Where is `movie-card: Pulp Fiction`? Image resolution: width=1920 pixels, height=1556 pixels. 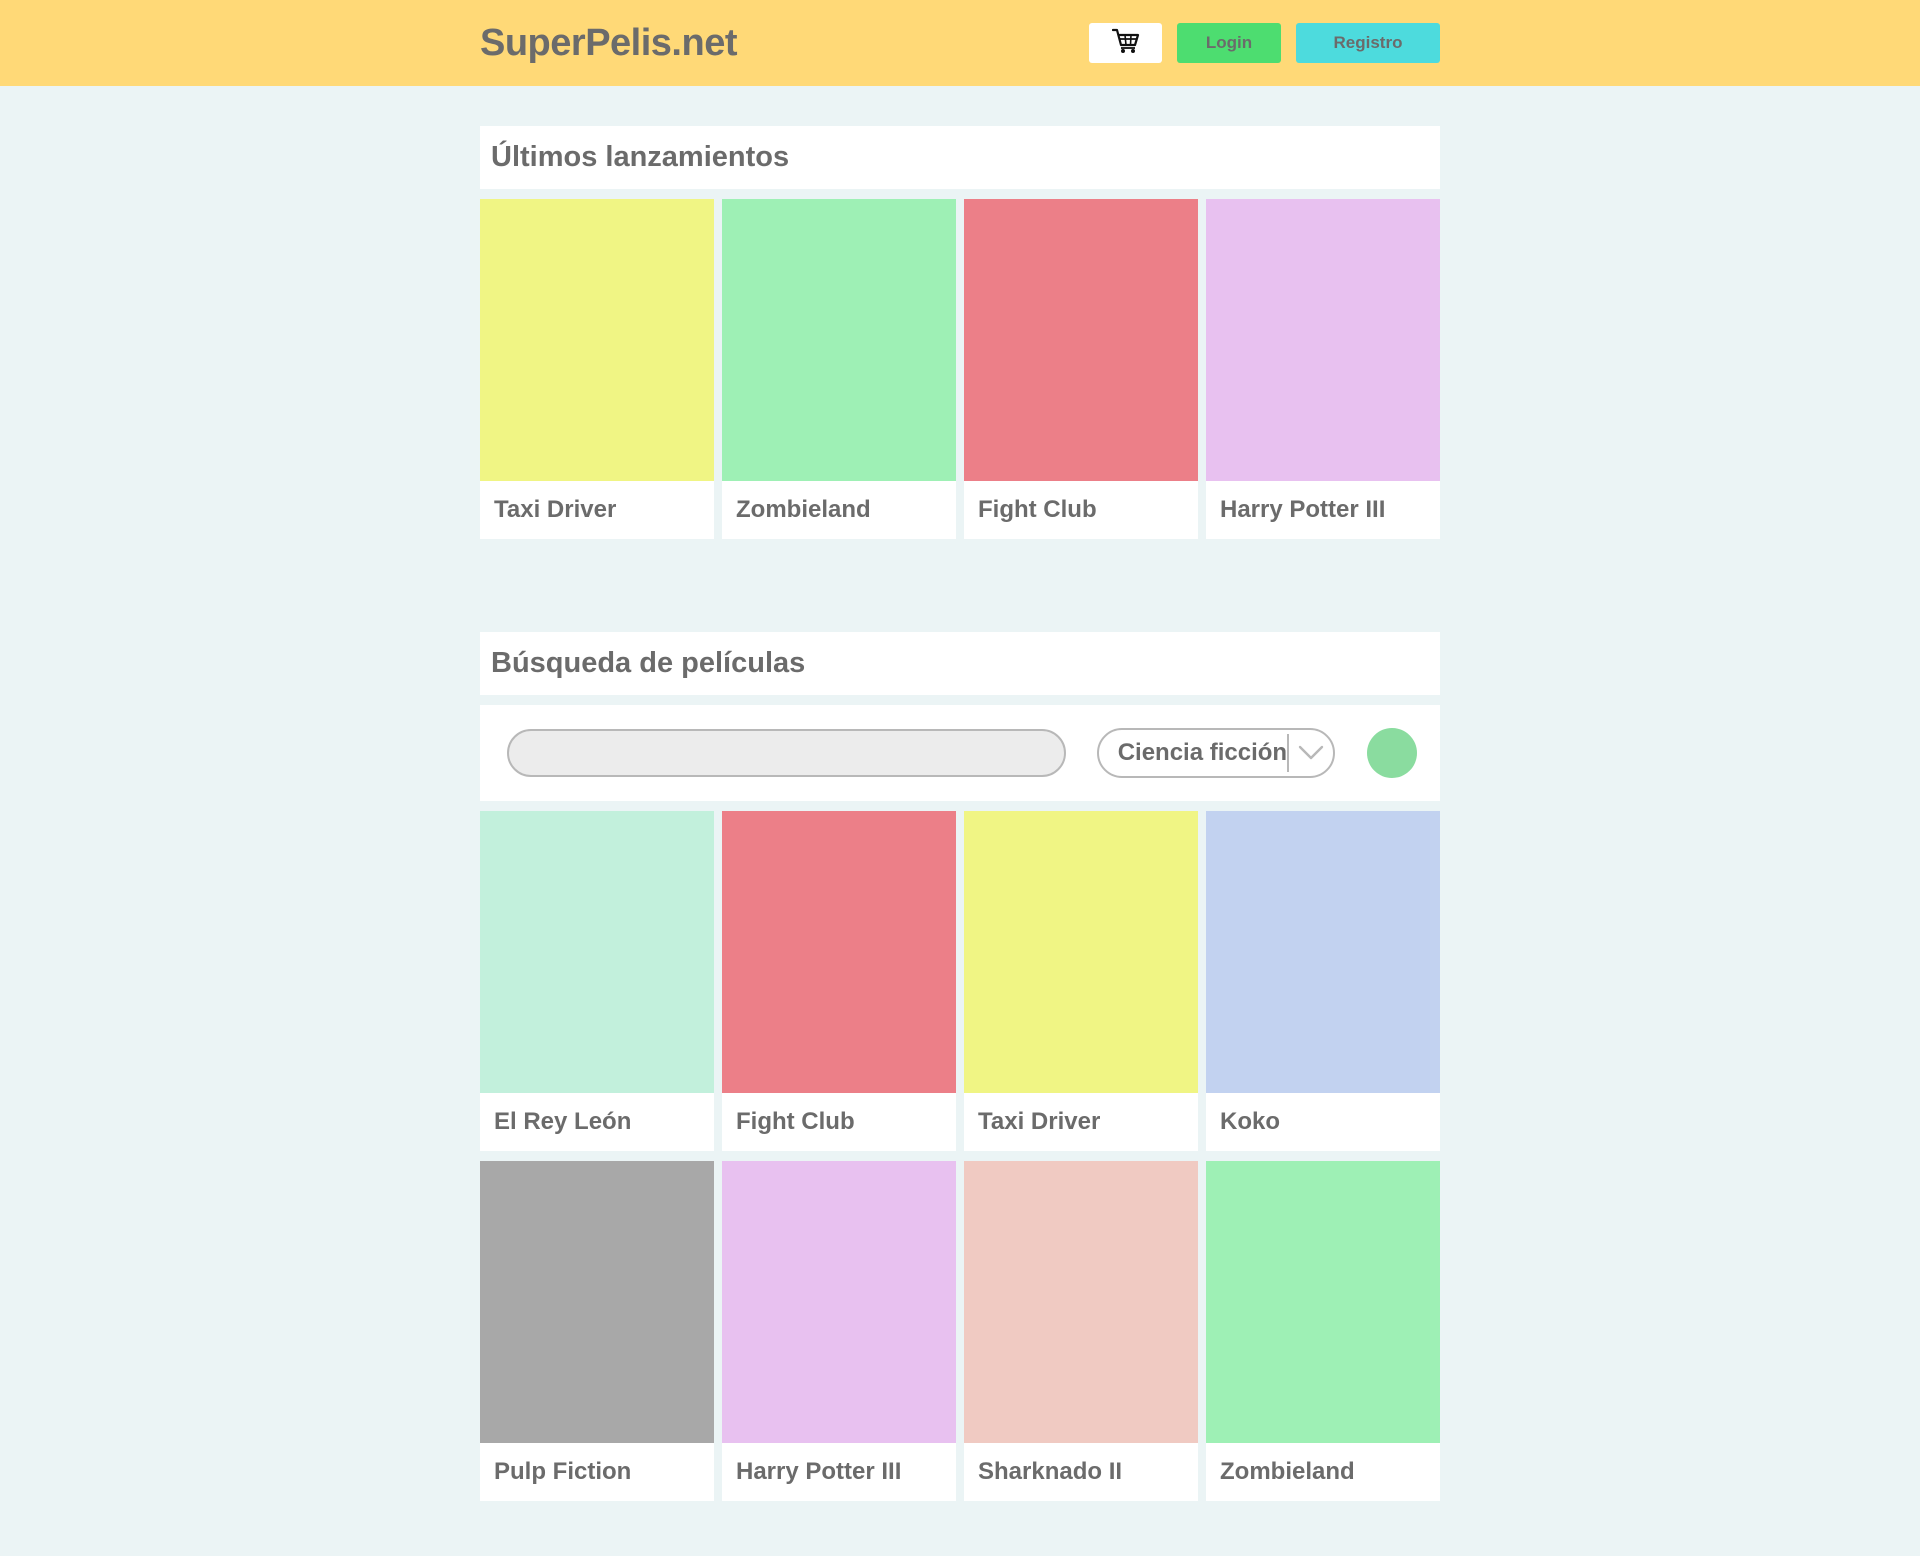
movie-card: Pulp Fiction is located at coordinates (597, 1331).